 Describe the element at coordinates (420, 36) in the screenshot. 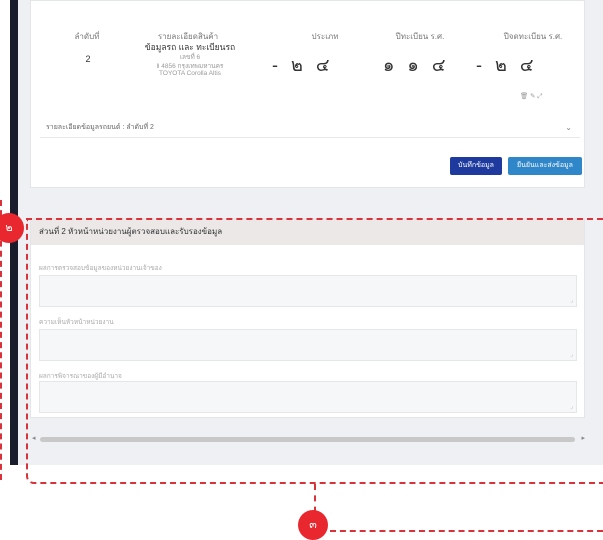

I see `table-header-year: ปีทะเบียน ร.ศ.` at that location.